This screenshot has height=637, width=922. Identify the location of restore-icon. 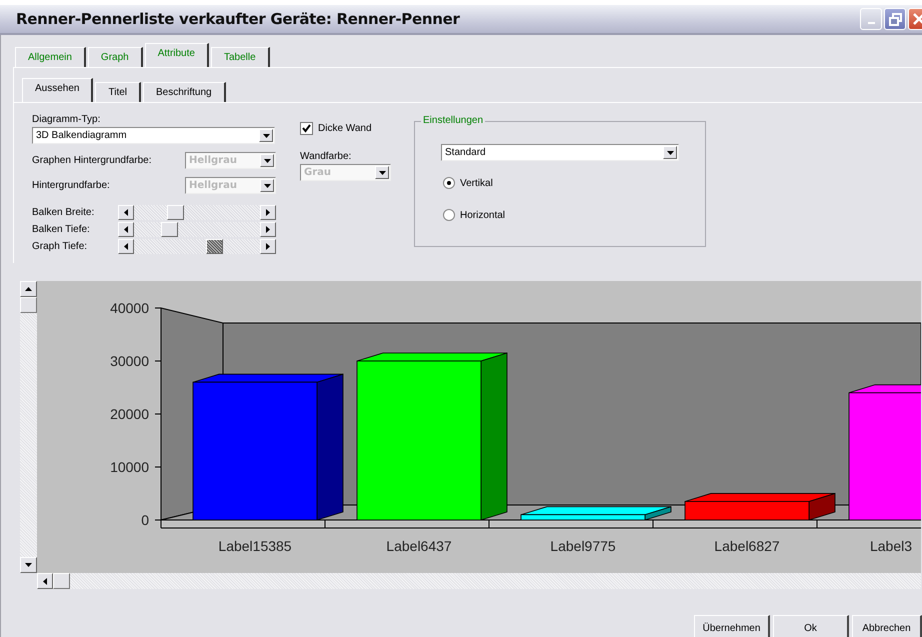
(895, 19).